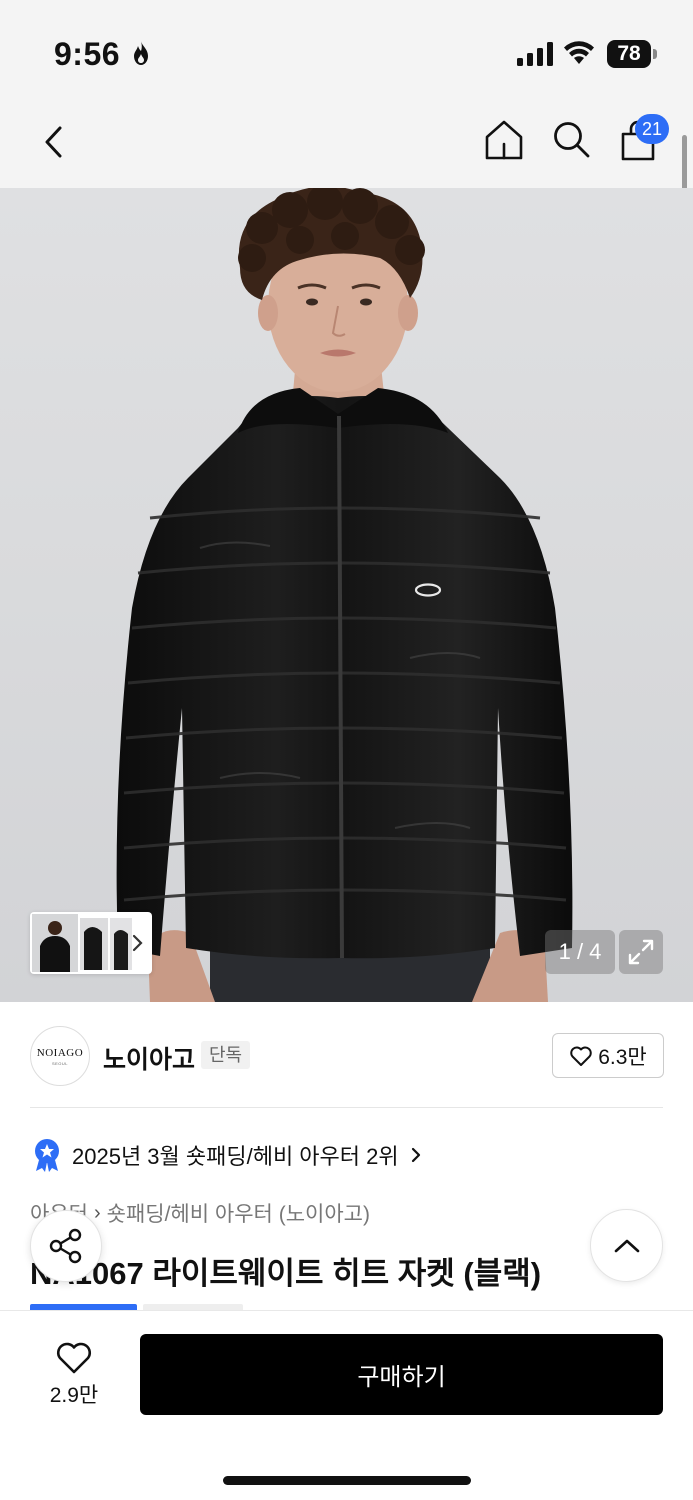  I want to click on search-icon, so click(572, 140).